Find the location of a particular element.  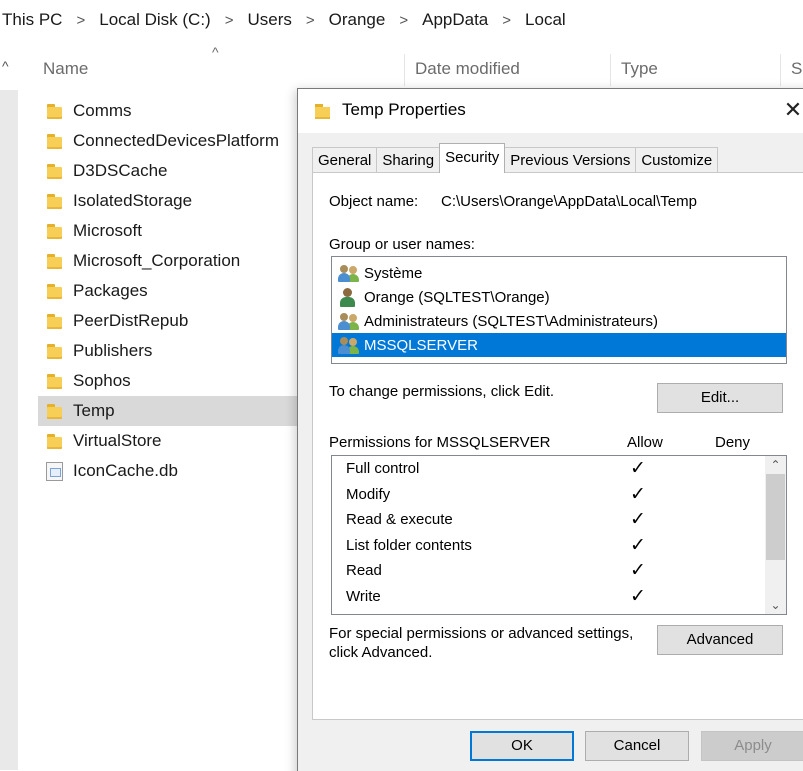

user-icon is located at coordinates (349, 297).